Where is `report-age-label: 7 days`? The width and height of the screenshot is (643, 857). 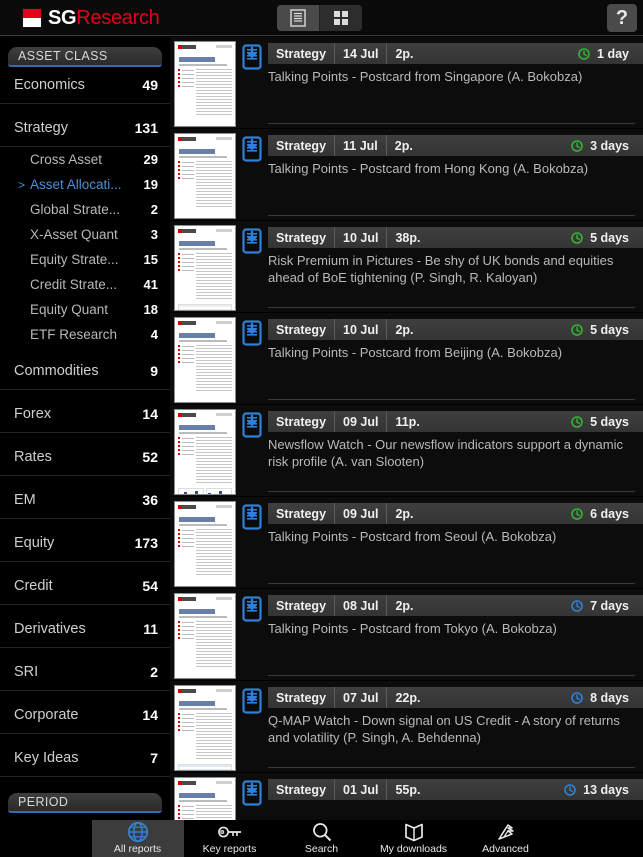 report-age-label: 7 days is located at coordinates (609, 605).